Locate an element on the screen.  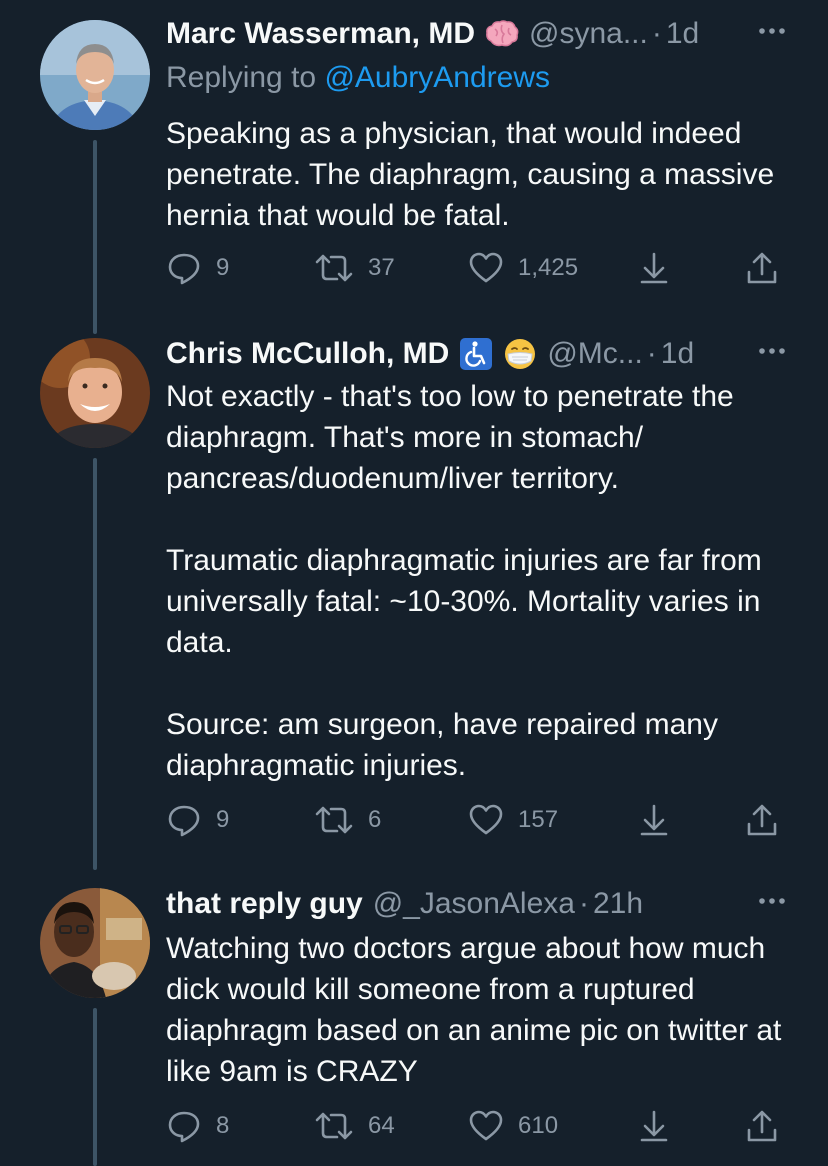
wheelchair-symbol-icon is located at coordinates (476, 354).